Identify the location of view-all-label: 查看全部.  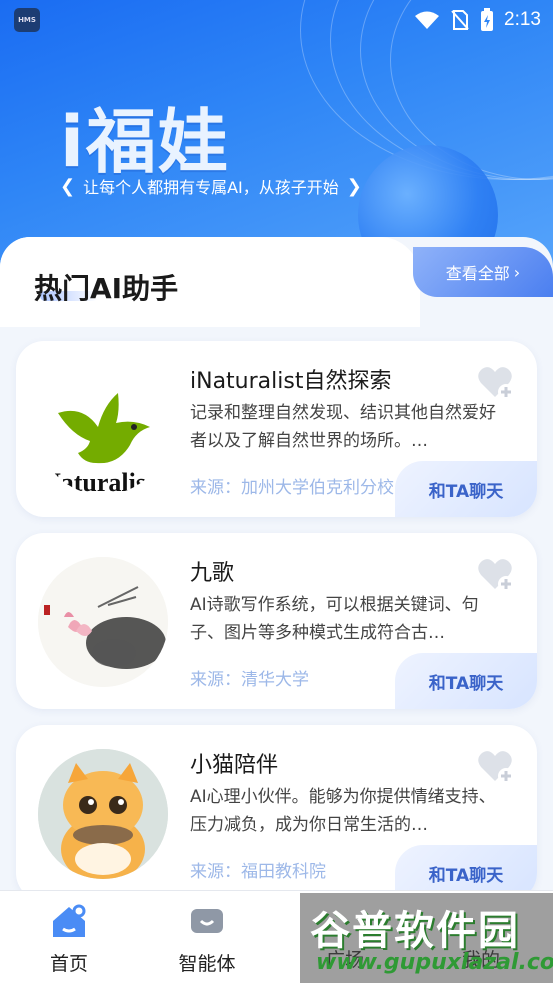
(477, 273).